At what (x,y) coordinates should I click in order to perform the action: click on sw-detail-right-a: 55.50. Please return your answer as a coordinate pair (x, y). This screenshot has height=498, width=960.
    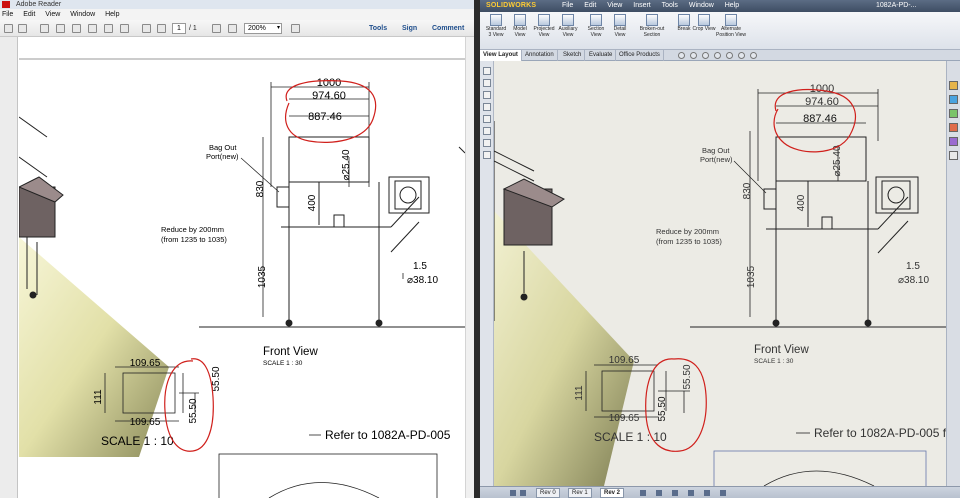
    Looking at the image, I should click on (687, 376).